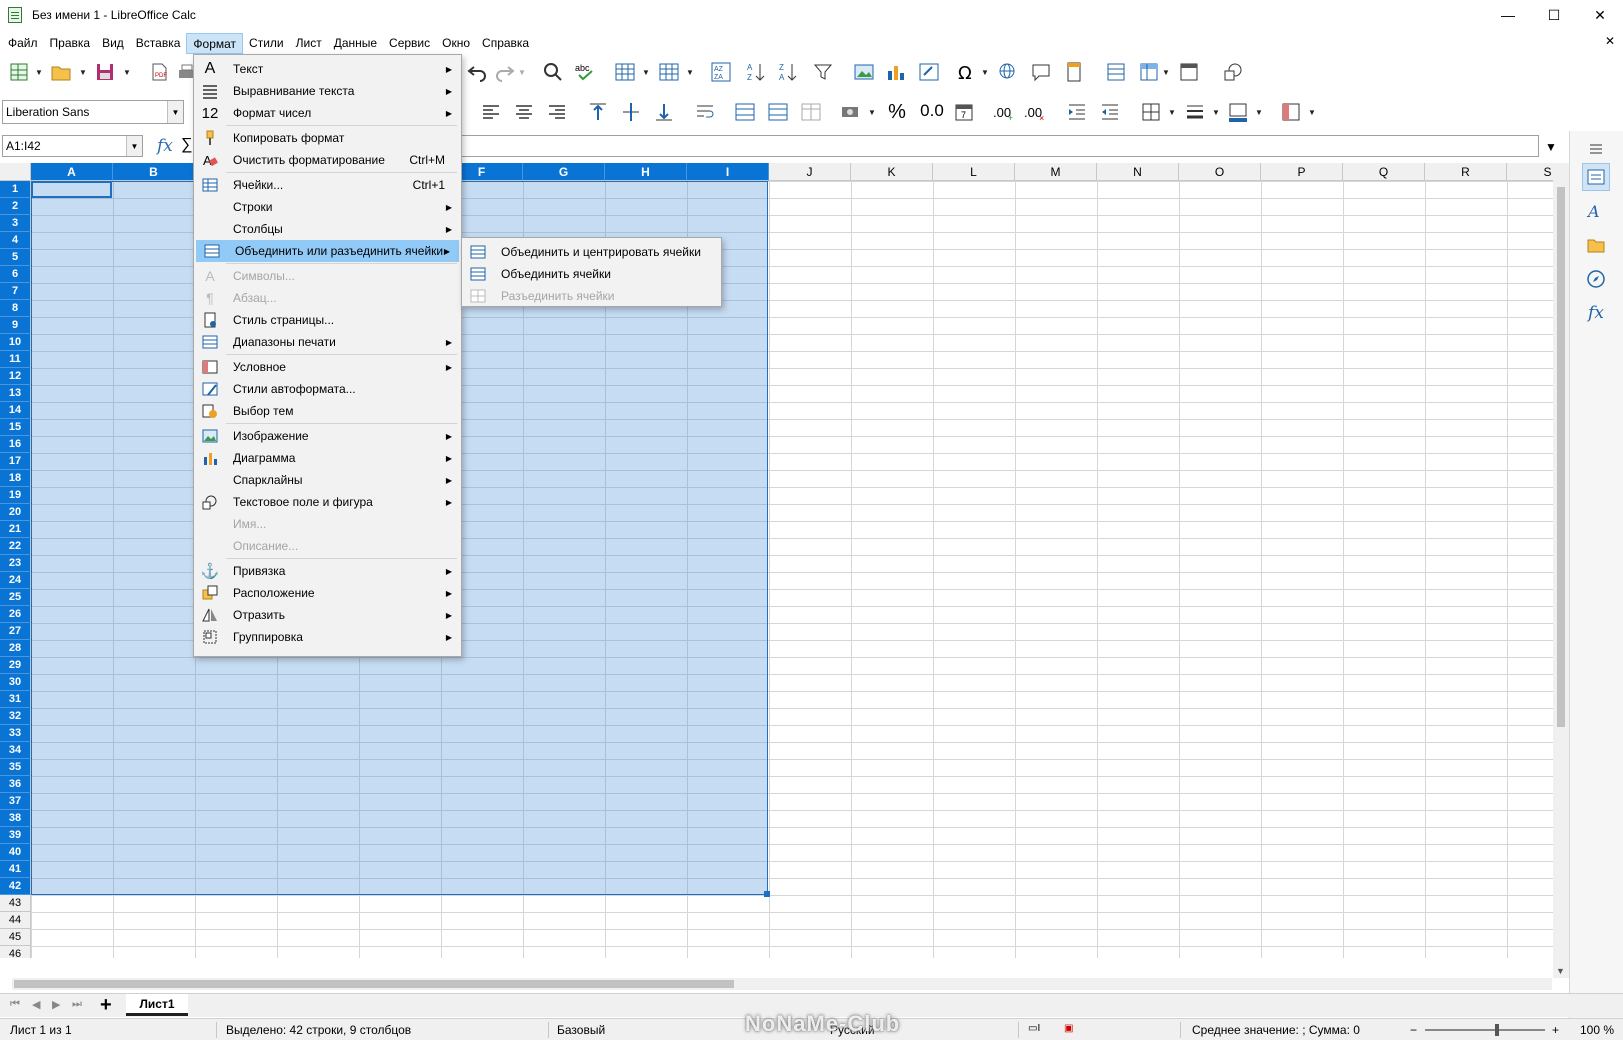 This screenshot has width=1623, height=1040. What do you see at coordinates (1560, 971) in the screenshot?
I see `scroll-down-icon: ▼` at bounding box center [1560, 971].